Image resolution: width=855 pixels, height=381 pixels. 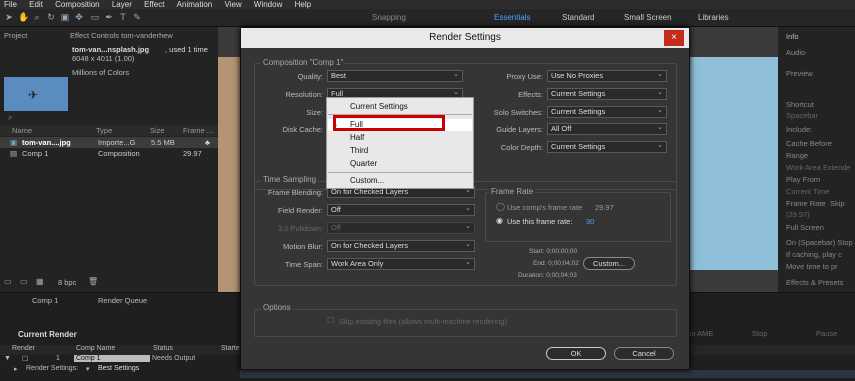 I want to click on dropdown-item-current-settings: Current Settings, so click(x=400, y=107).